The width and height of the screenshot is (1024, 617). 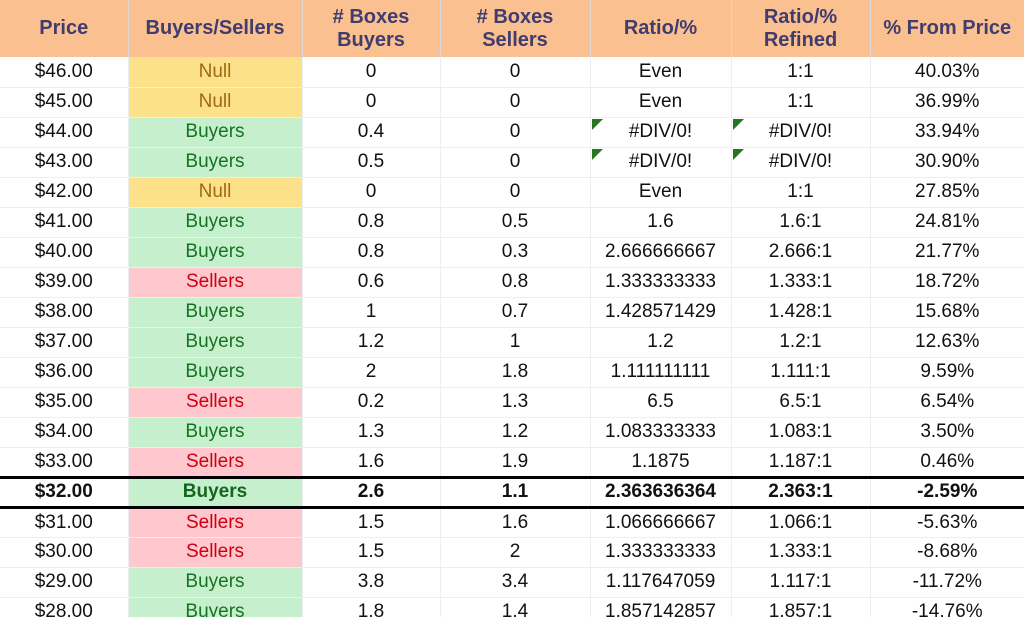 I want to click on table-row: $42.00 Null 0 0 Even 1:1 27.85%, so click(x=512, y=192).